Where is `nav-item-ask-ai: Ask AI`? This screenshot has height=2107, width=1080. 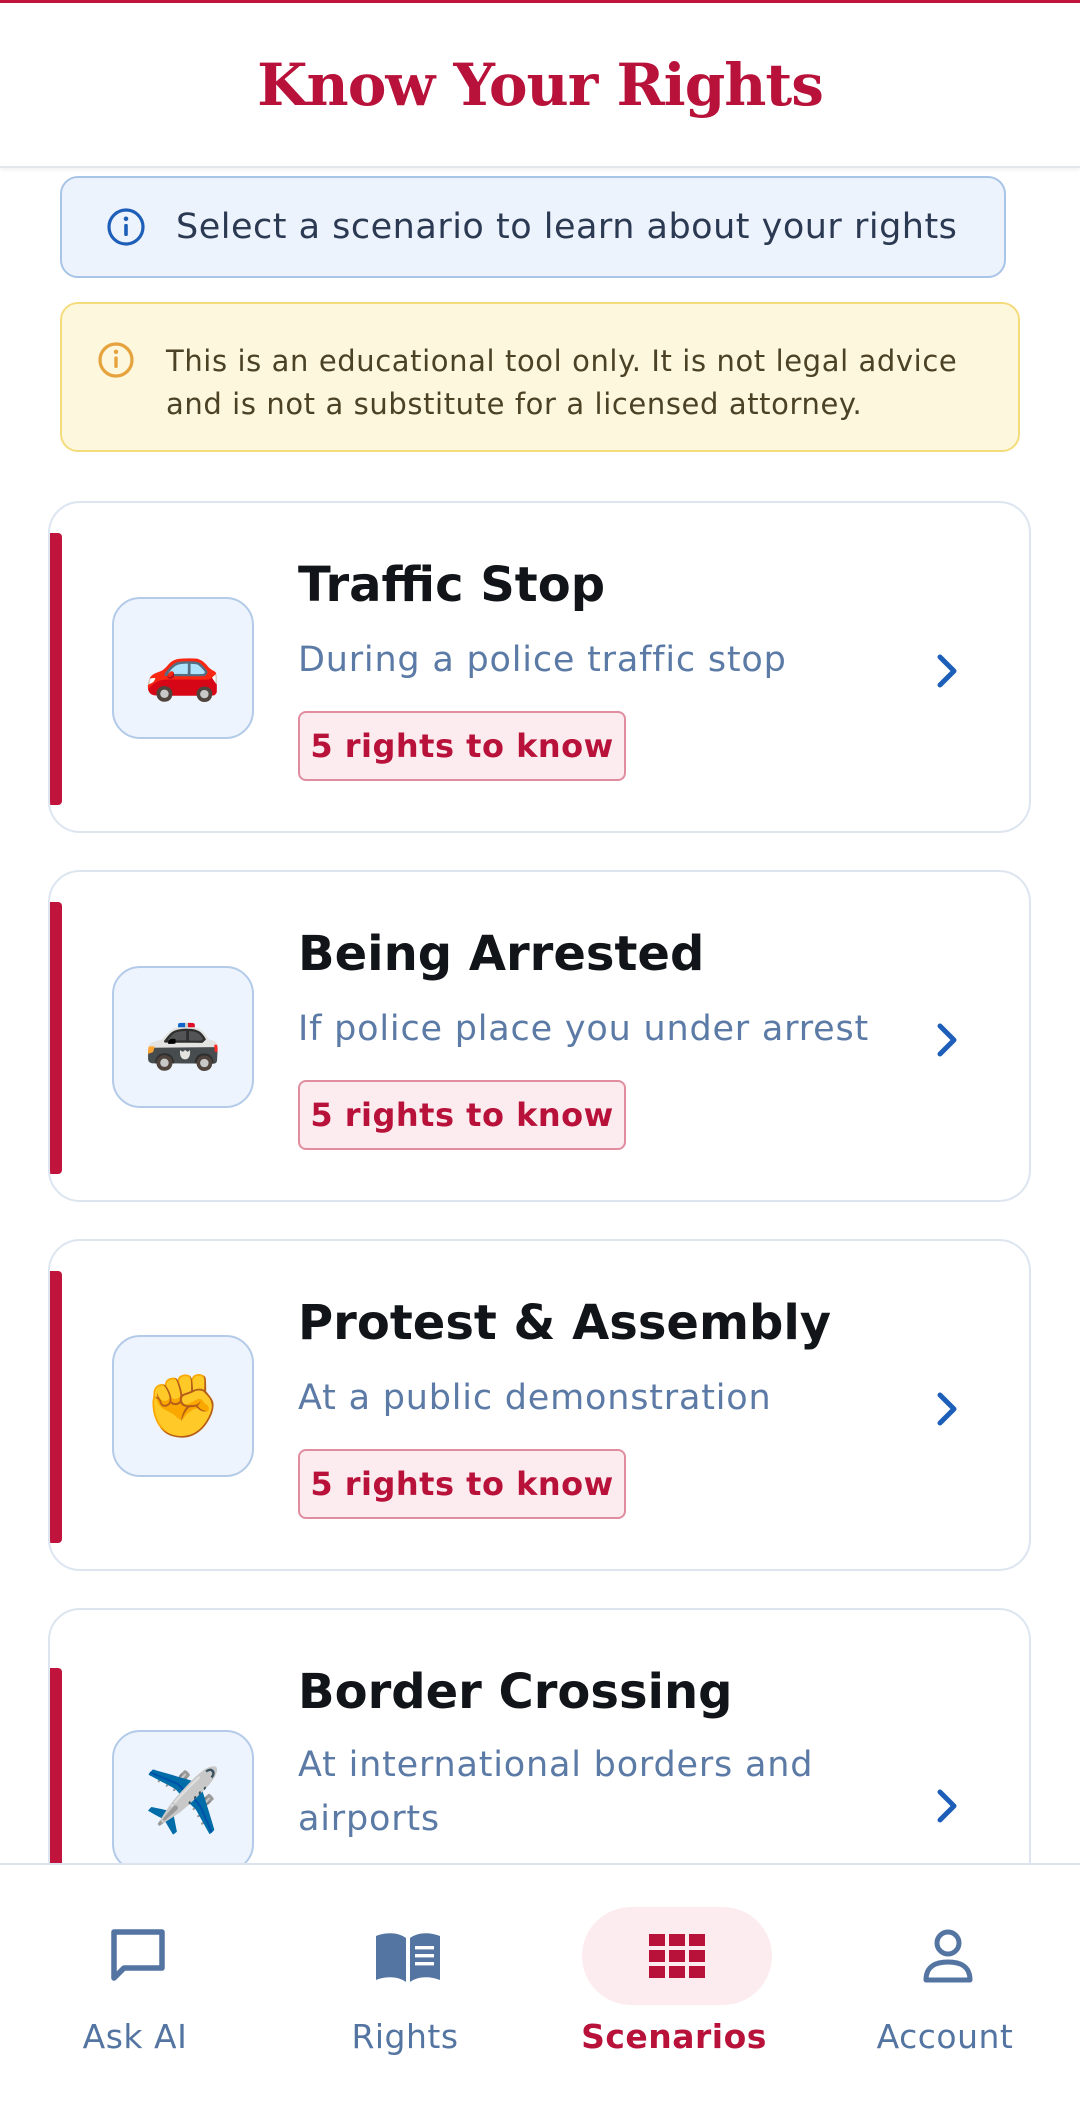 nav-item-ask-ai: Ask AI is located at coordinates (135, 1986).